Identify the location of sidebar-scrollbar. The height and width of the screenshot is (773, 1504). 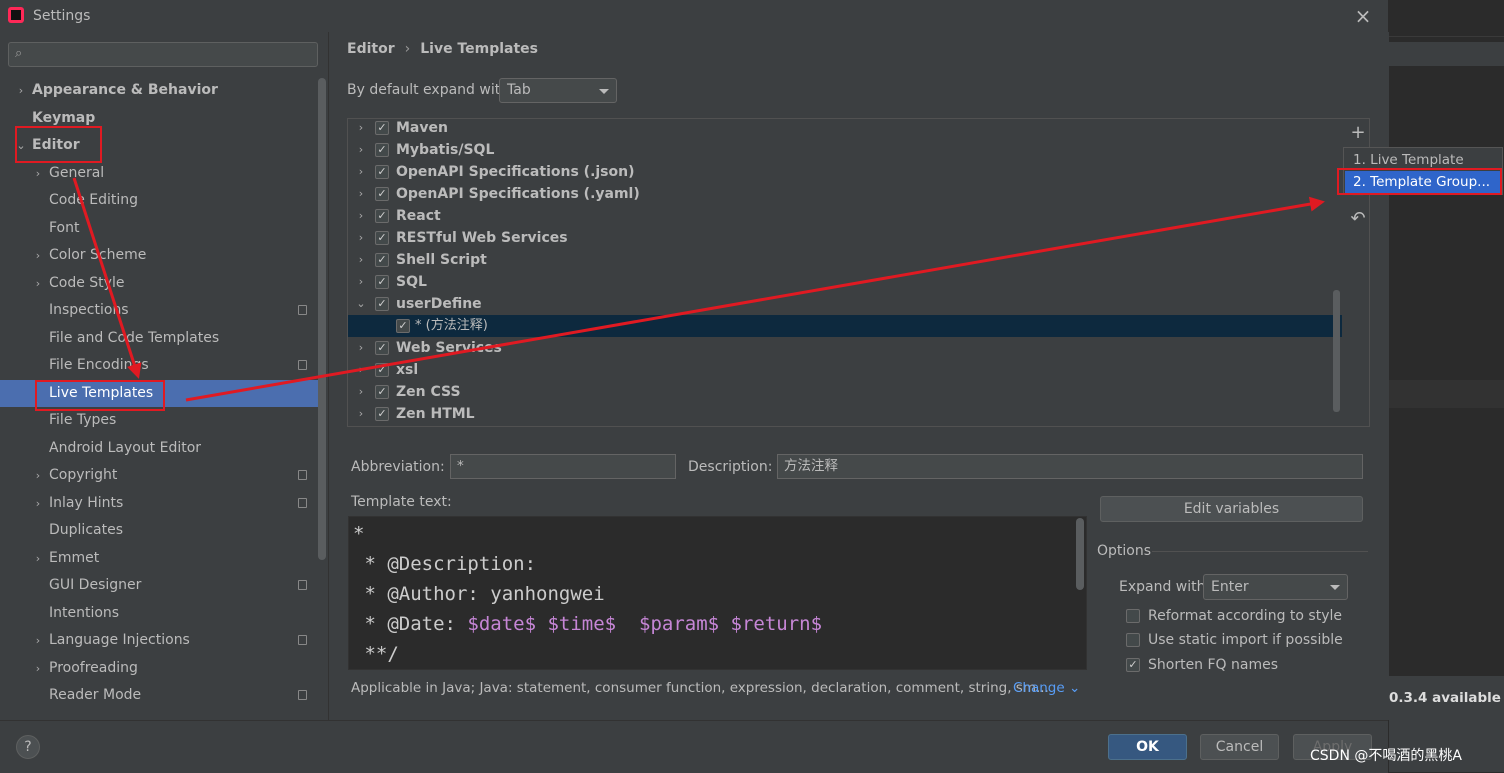
(322, 319).